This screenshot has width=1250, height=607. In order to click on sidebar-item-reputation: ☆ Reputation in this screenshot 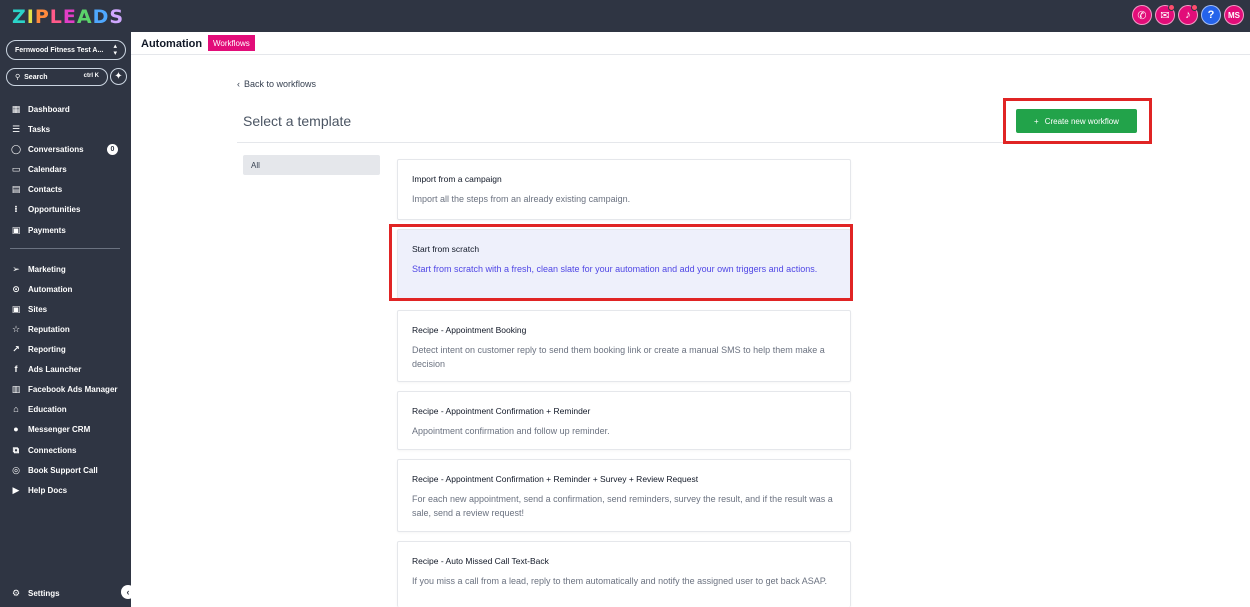, I will do `click(40, 329)`.